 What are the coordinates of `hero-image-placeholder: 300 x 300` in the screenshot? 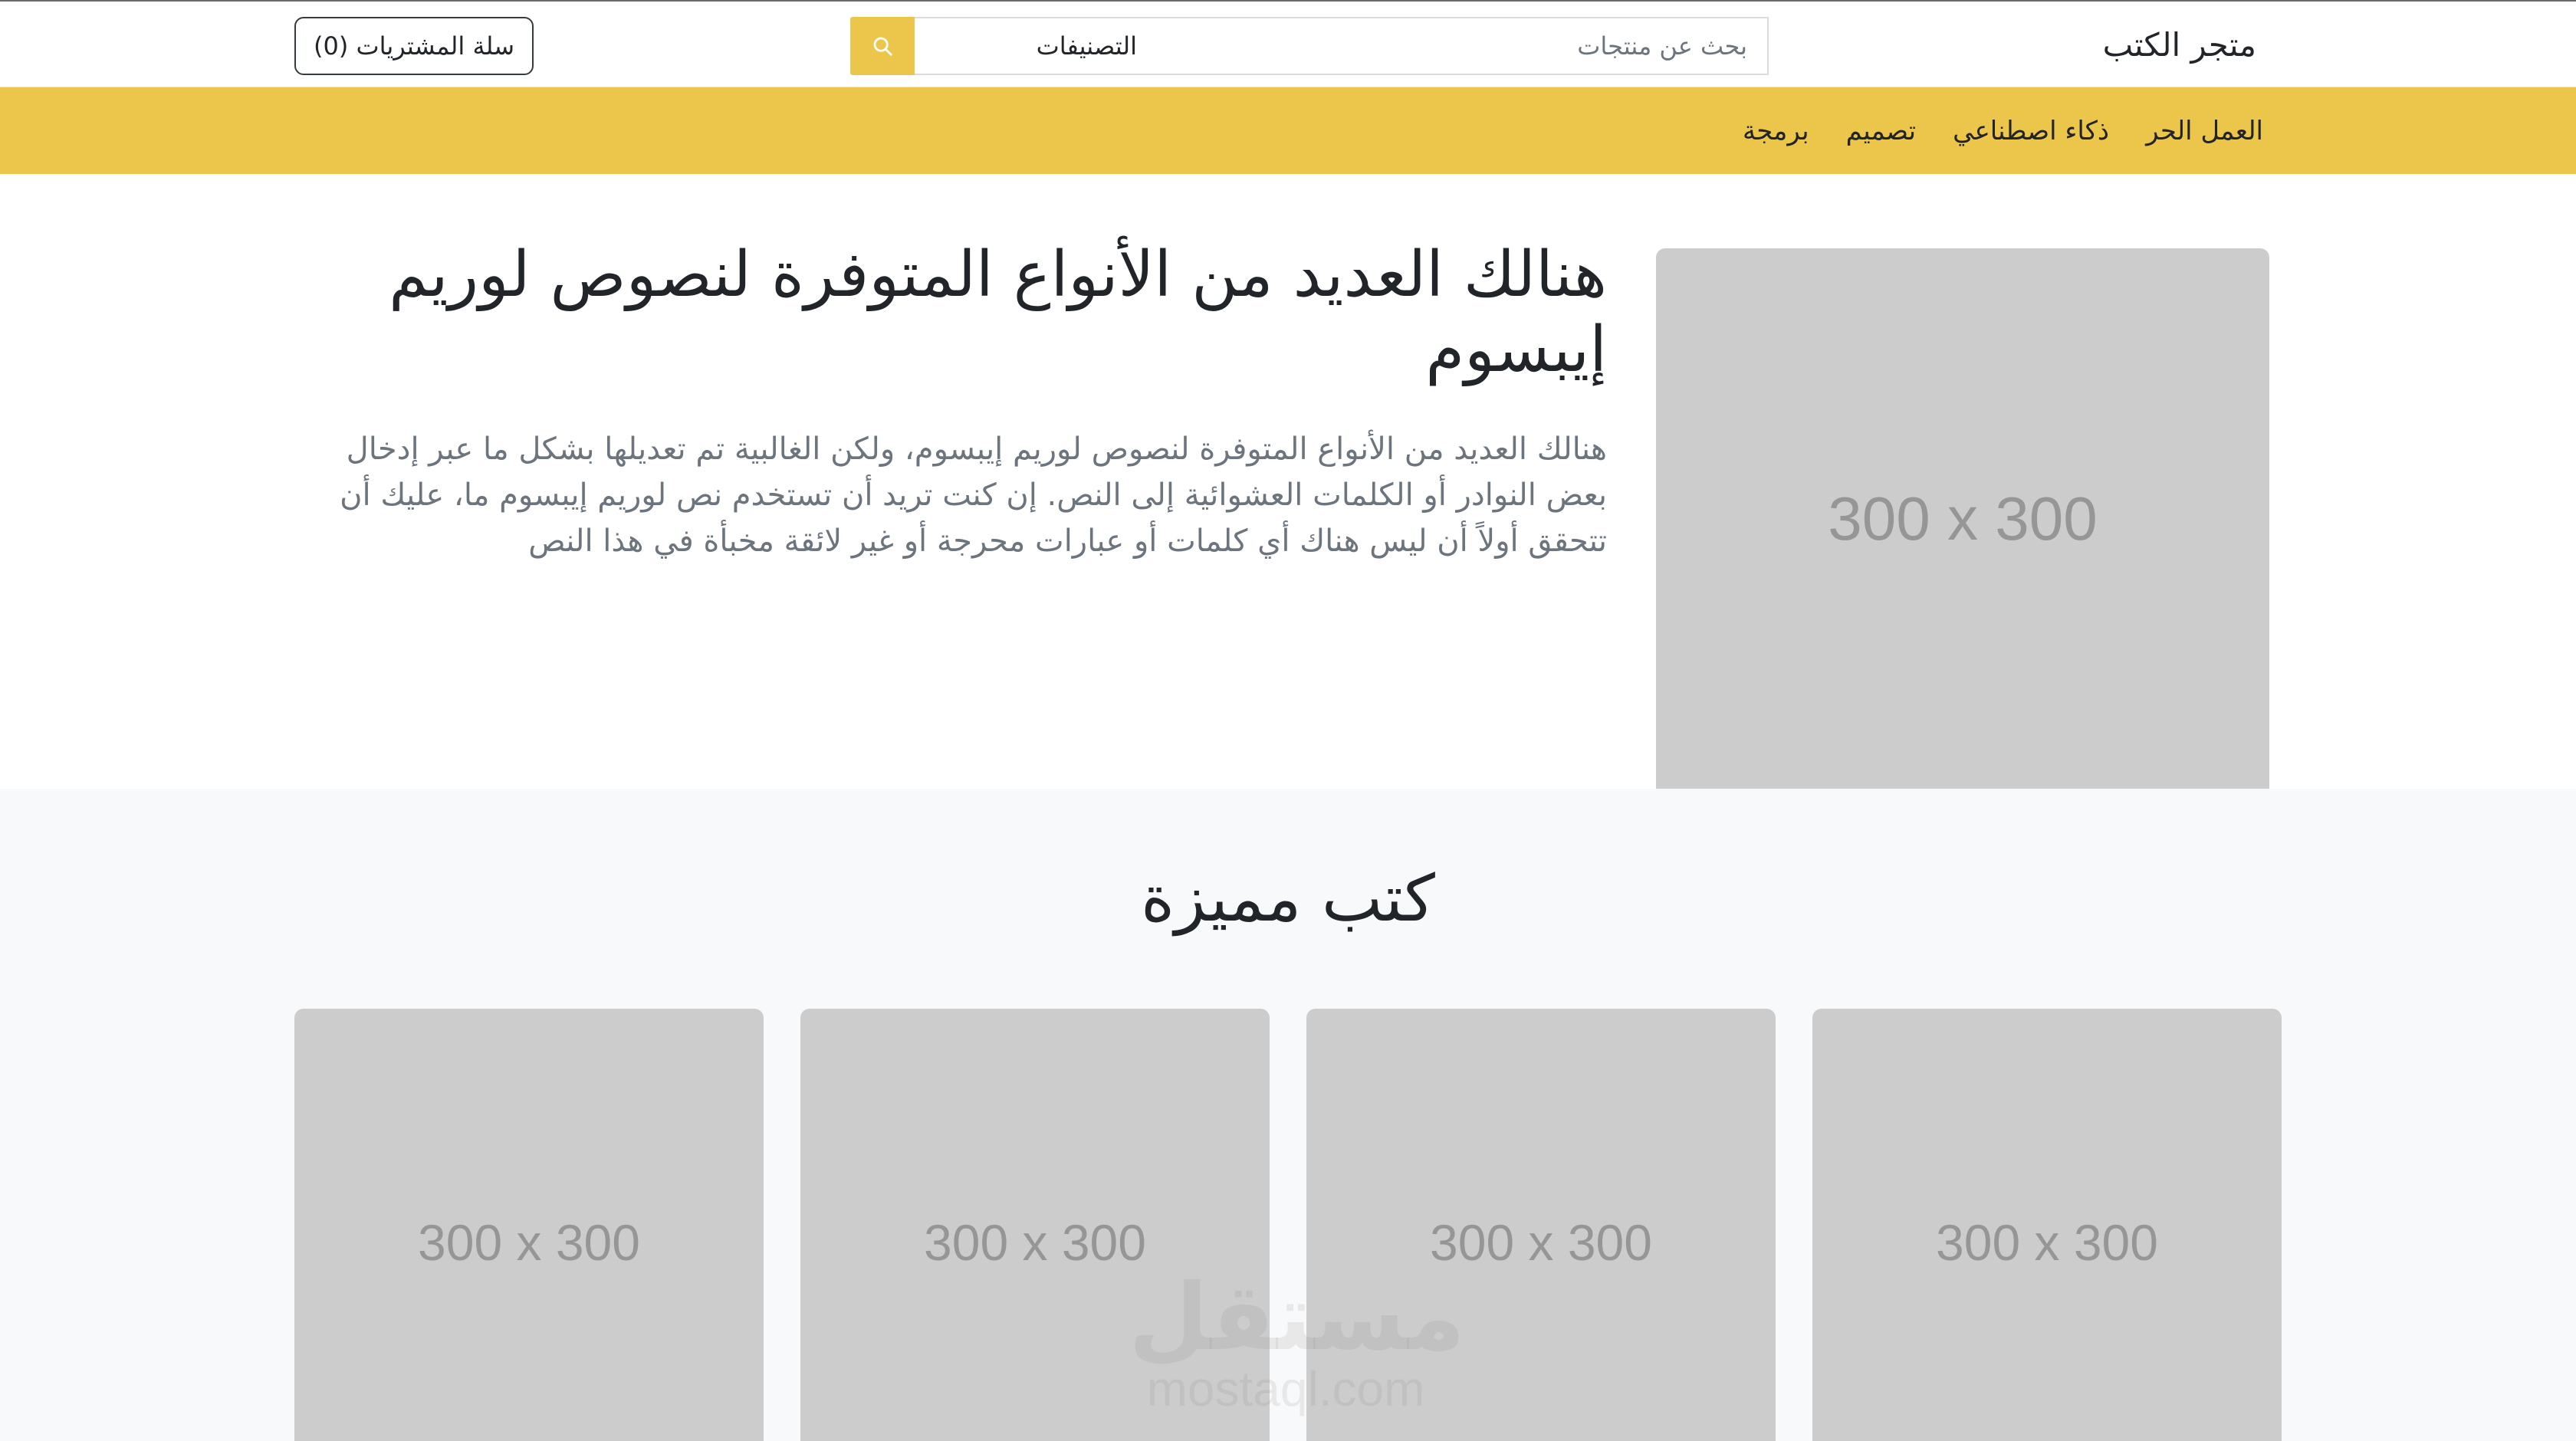 It's located at (1962, 518).